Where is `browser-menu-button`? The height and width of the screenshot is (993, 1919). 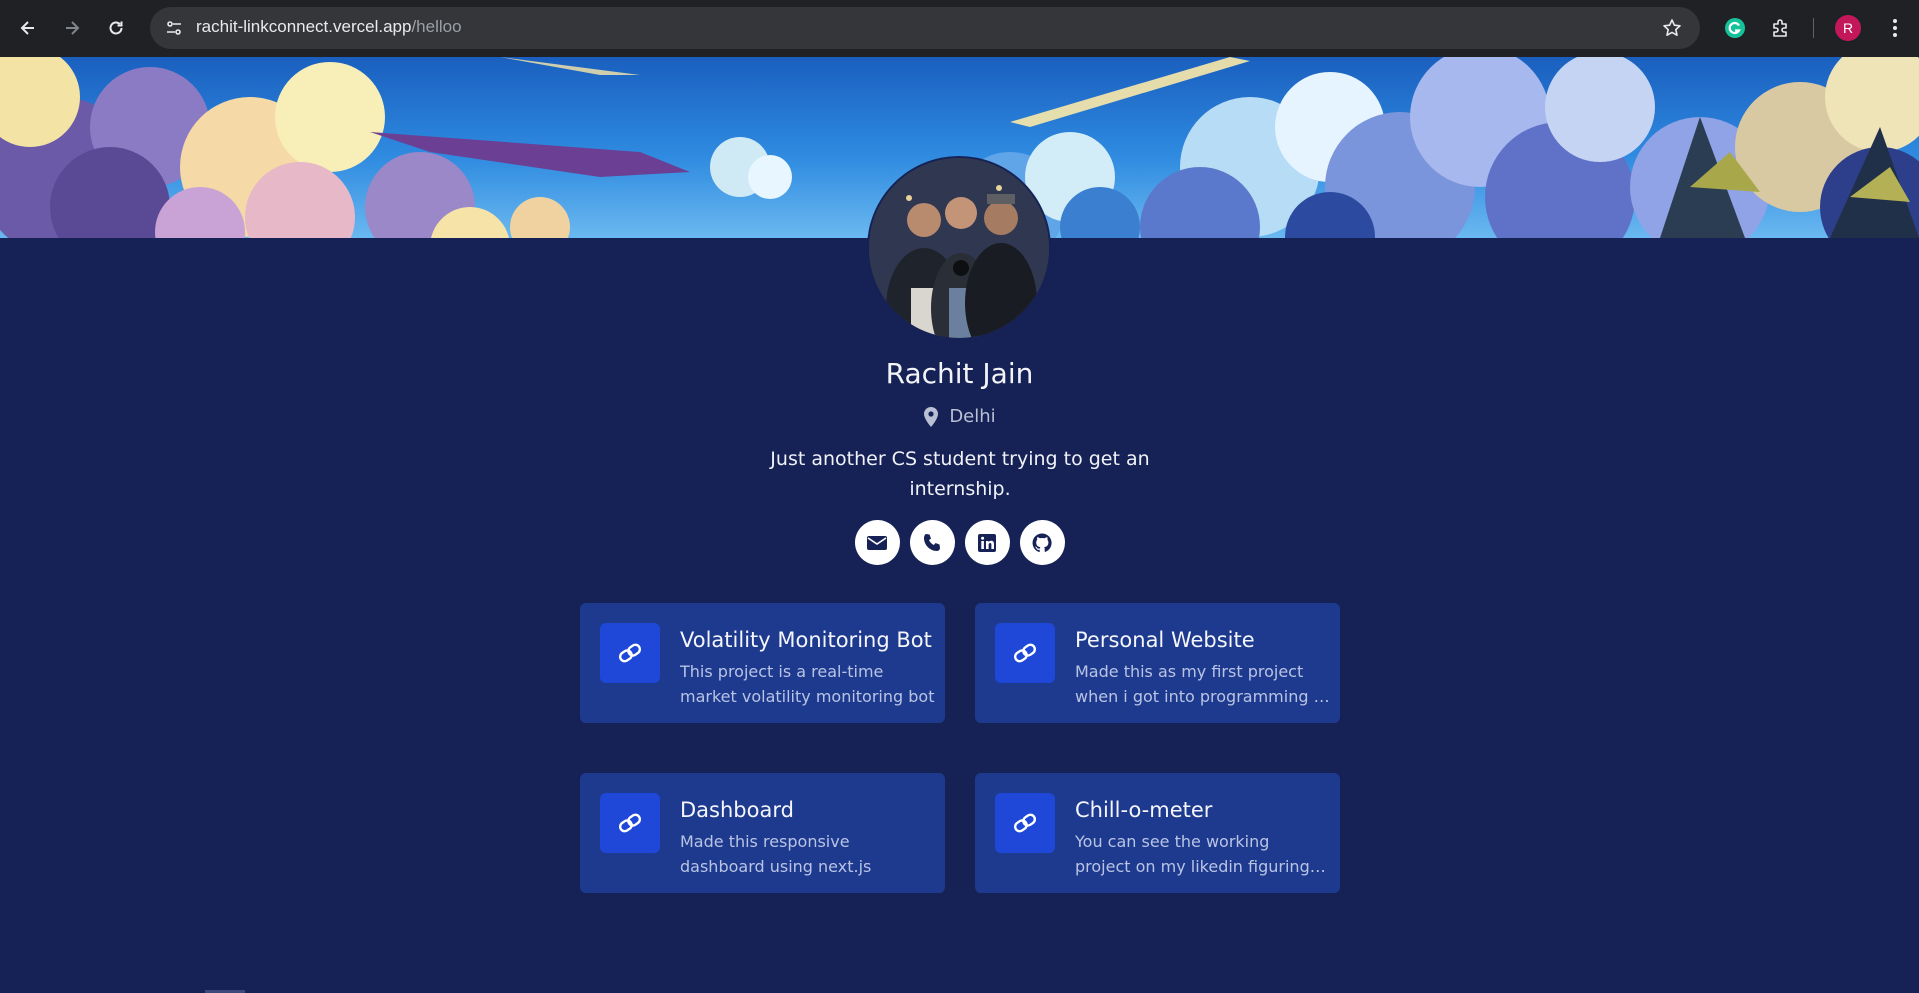
browser-menu-button is located at coordinates (1895, 28).